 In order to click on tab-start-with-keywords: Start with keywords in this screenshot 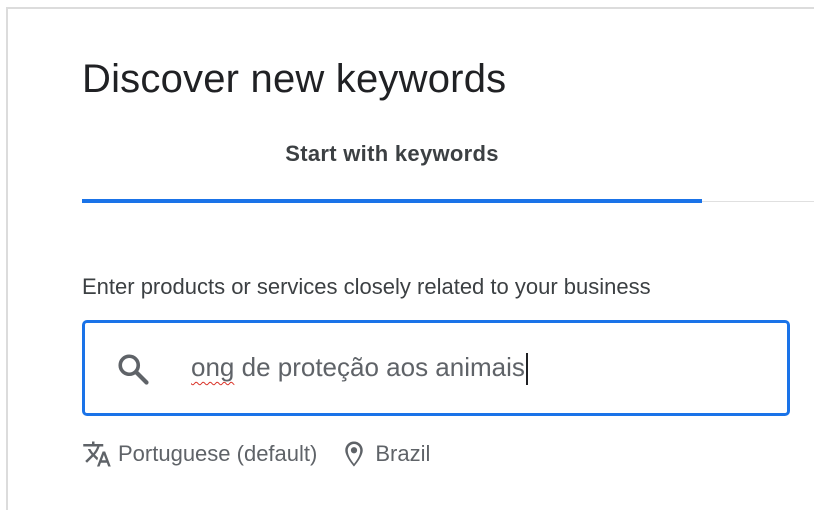, I will do `click(392, 166)`.